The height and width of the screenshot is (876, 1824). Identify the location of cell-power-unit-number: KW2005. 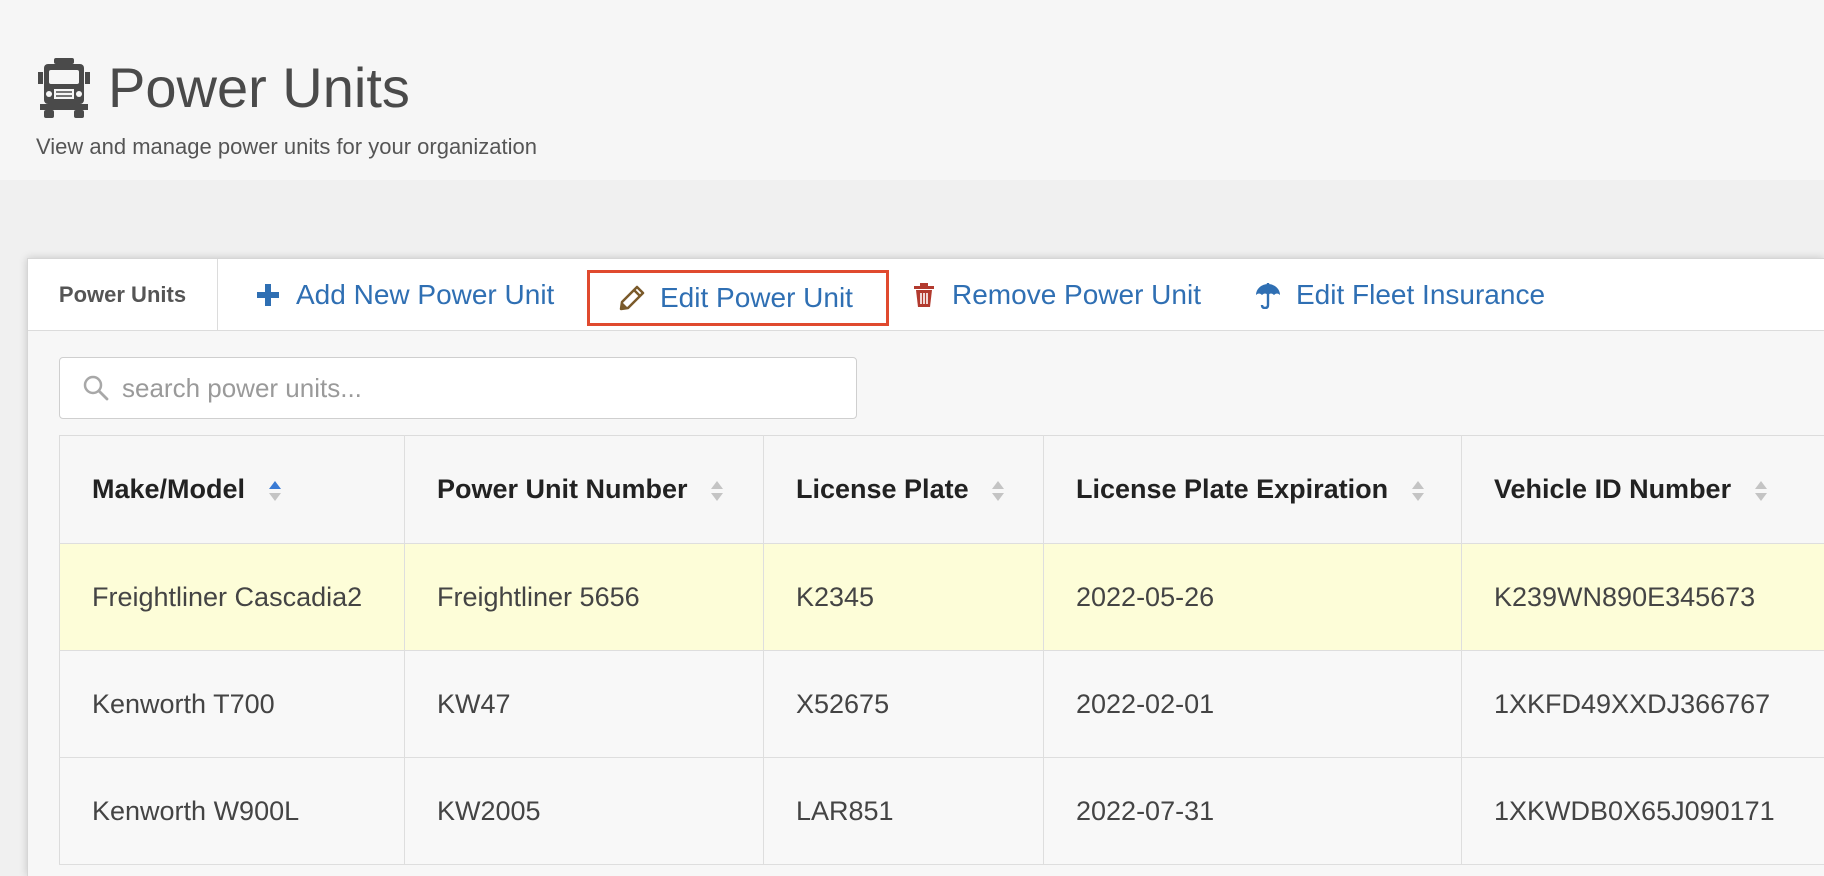
(584, 811).